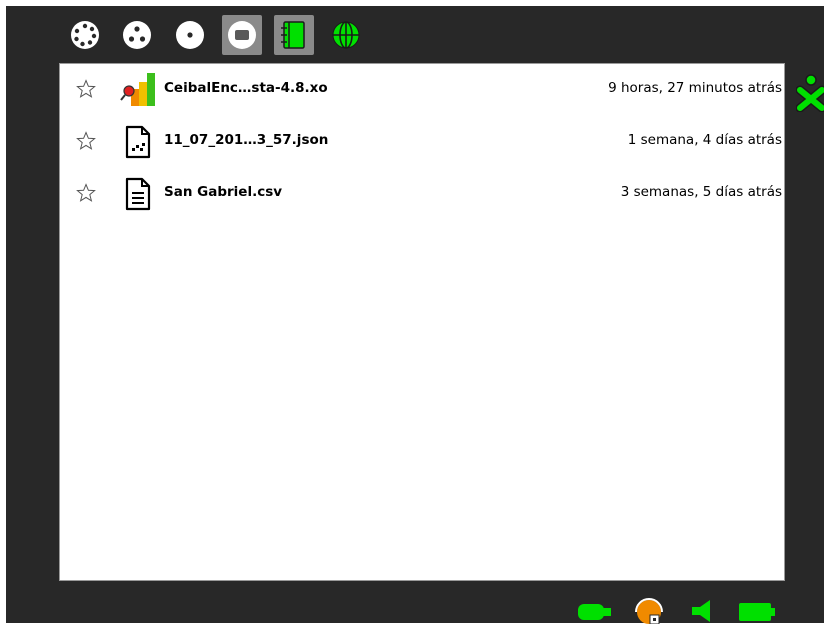  Describe the element at coordinates (701, 192) in the screenshot. I see `entry-time: 3 semanas, 5 días atrás` at that location.